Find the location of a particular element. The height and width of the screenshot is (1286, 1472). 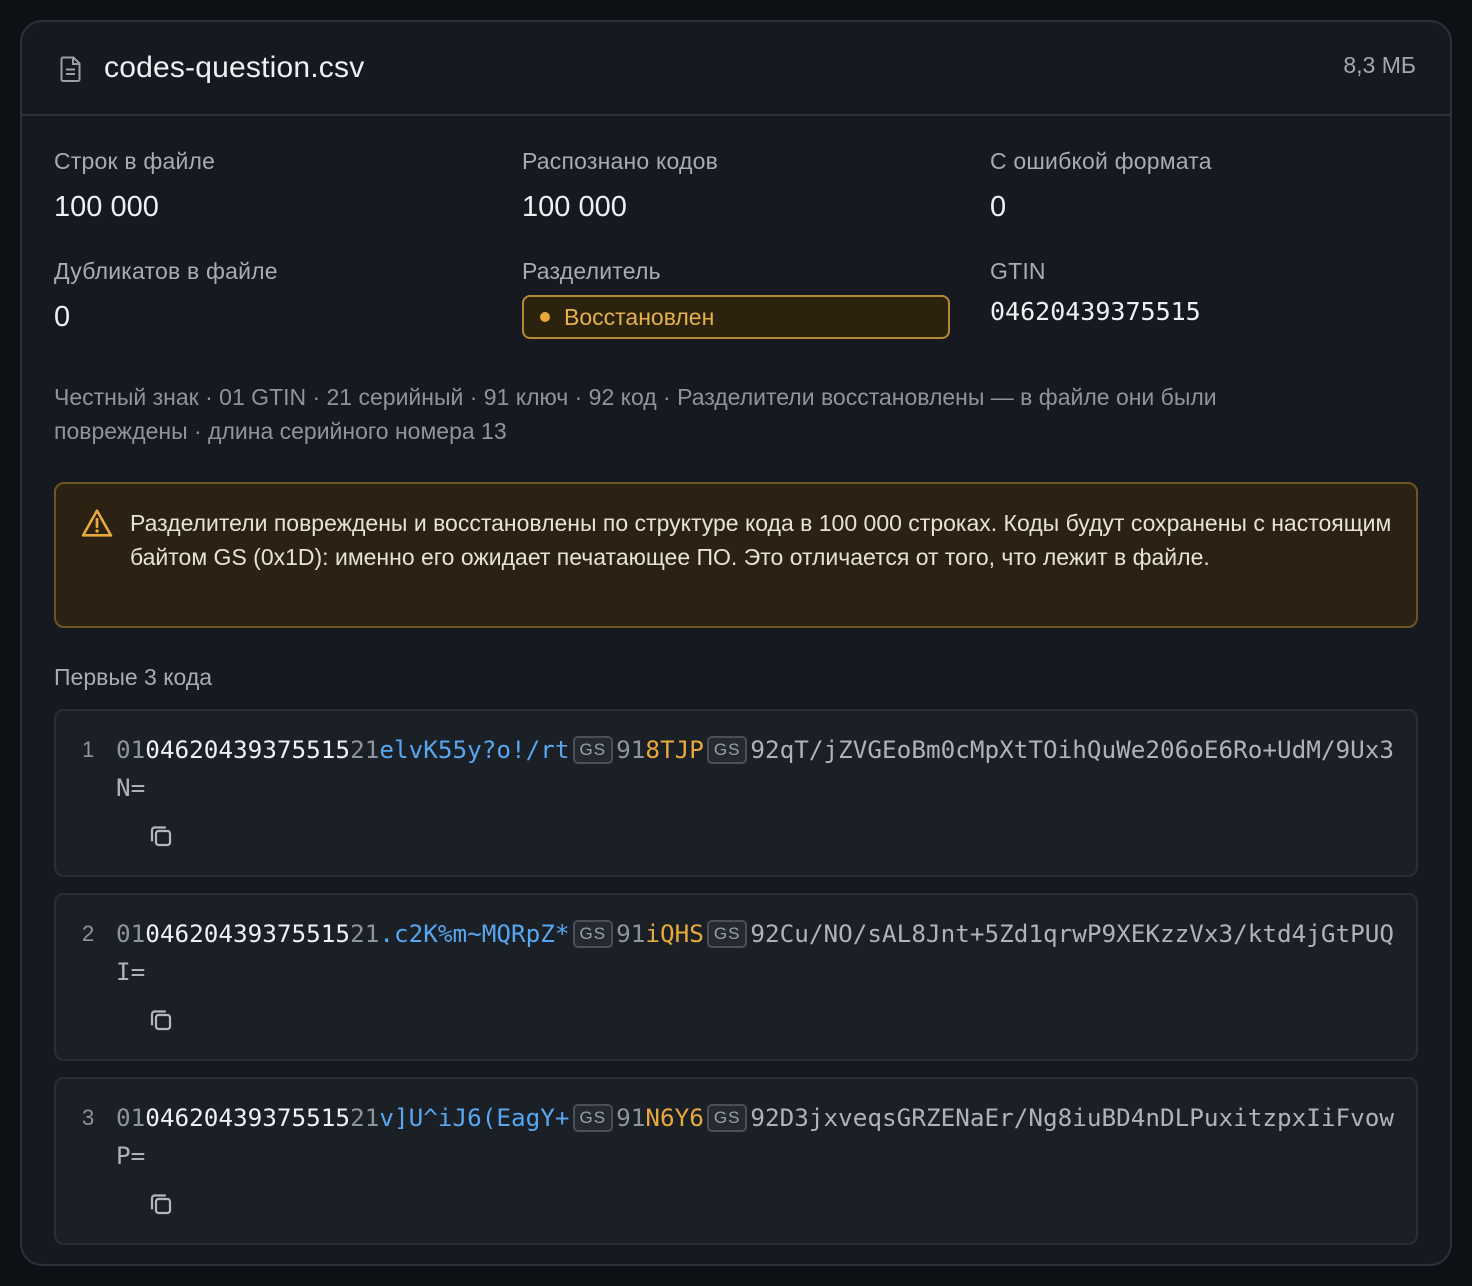

stat-label: Распознано кодов is located at coordinates (620, 161).